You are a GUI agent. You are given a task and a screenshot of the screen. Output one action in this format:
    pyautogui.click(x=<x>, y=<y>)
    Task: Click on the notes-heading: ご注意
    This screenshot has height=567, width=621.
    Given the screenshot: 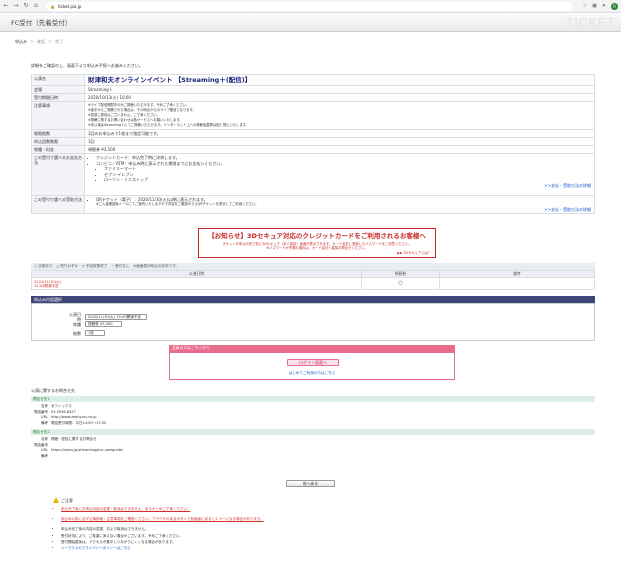 What is the action you would take?
    pyautogui.click(x=63, y=500)
    